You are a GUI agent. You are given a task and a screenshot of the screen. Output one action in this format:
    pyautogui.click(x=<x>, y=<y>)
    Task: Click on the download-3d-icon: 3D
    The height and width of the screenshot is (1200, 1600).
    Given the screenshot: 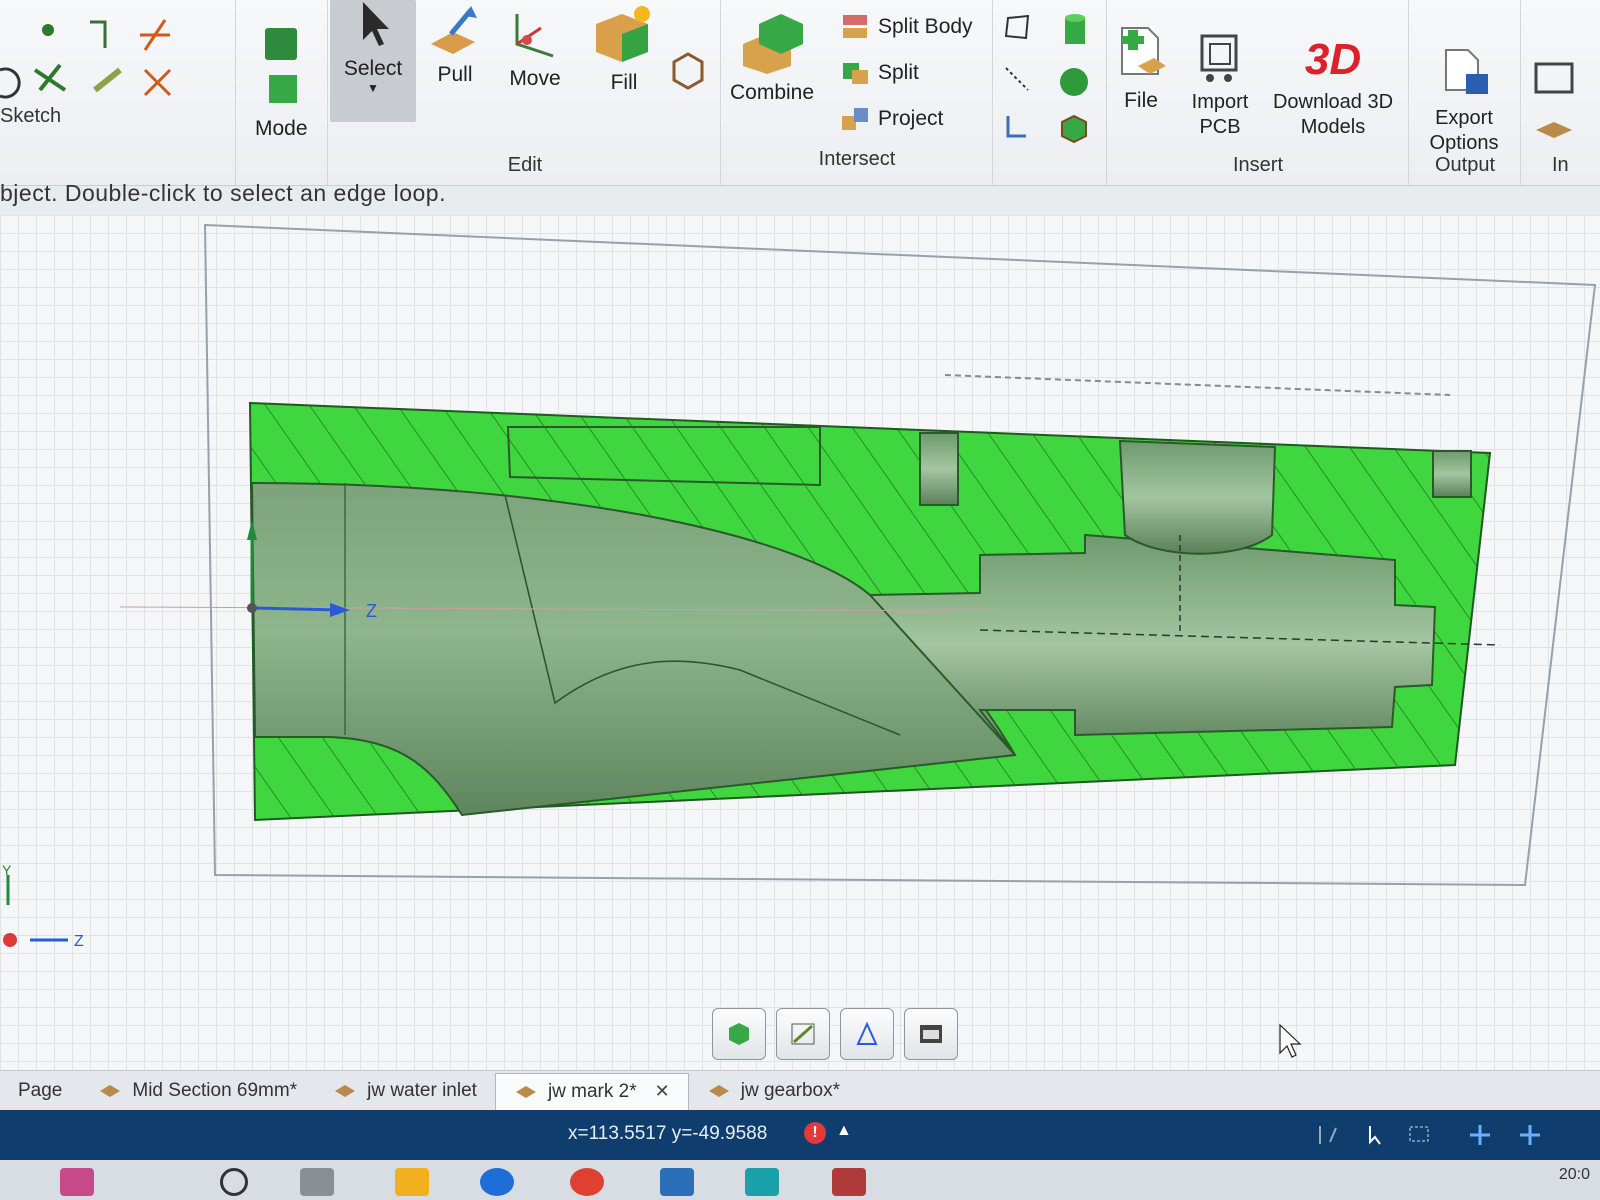 What is the action you would take?
    pyautogui.click(x=1333, y=59)
    